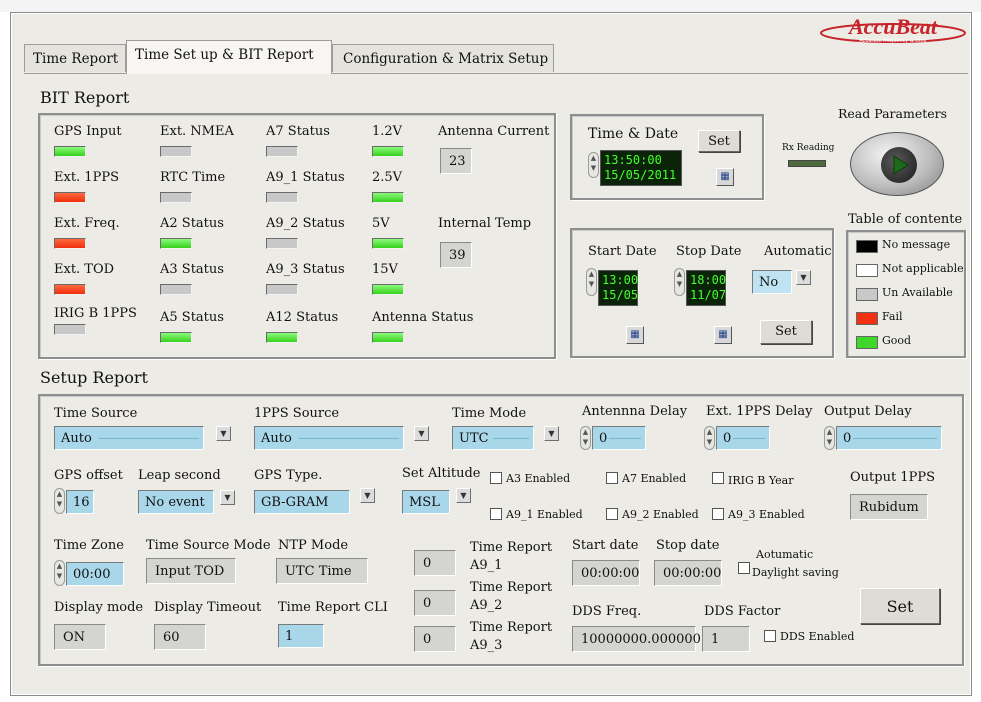  What do you see at coordinates (387, 131) in the screenshot?
I see `bit-label-1-2v: 1.2V` at bounding box center [387, 131].